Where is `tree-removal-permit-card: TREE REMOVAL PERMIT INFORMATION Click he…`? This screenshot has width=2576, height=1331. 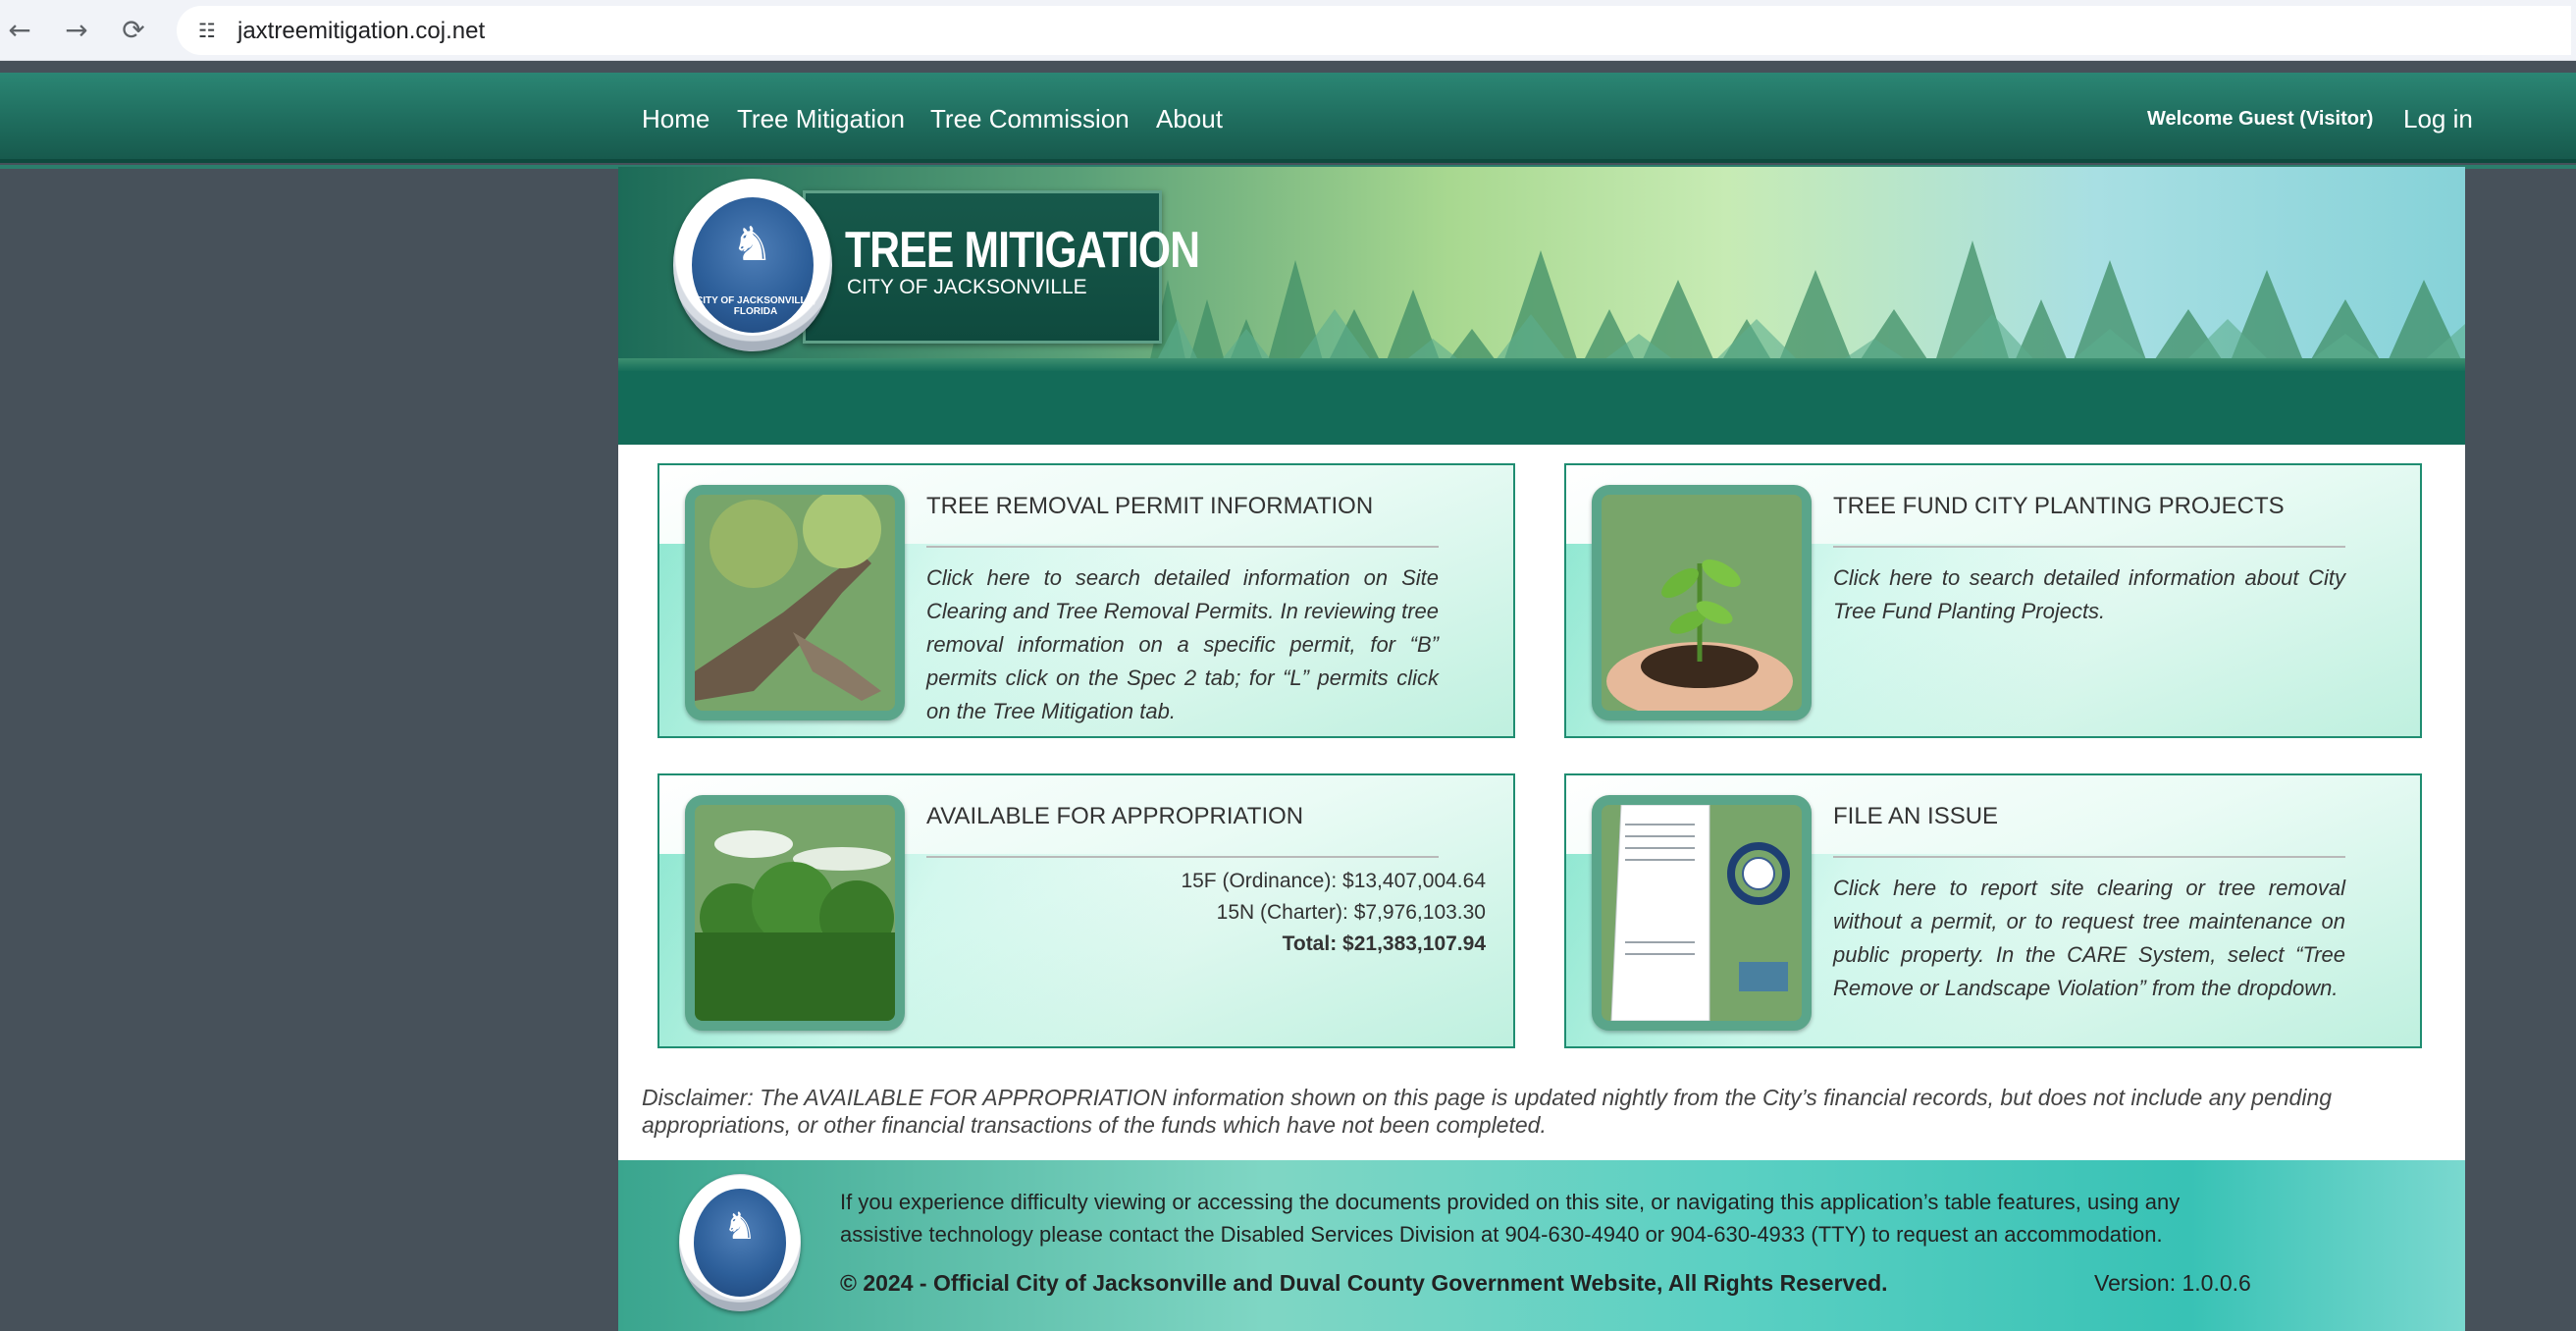 tree-removal-permit-card: TREE REMOVAL PERMIT INFORMATION Click he… is located at coordinates (1086, 600).